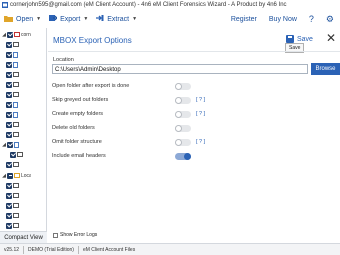  I want to click on version-text: v25.12, so click(12, 249).